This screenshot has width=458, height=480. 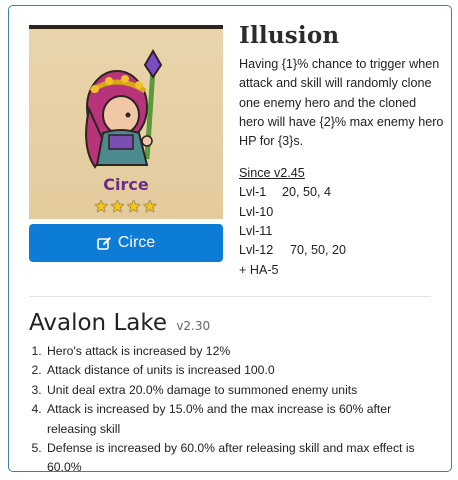 I want to click on skill-level-row: Lvl-10, so click(x=341, y=212).